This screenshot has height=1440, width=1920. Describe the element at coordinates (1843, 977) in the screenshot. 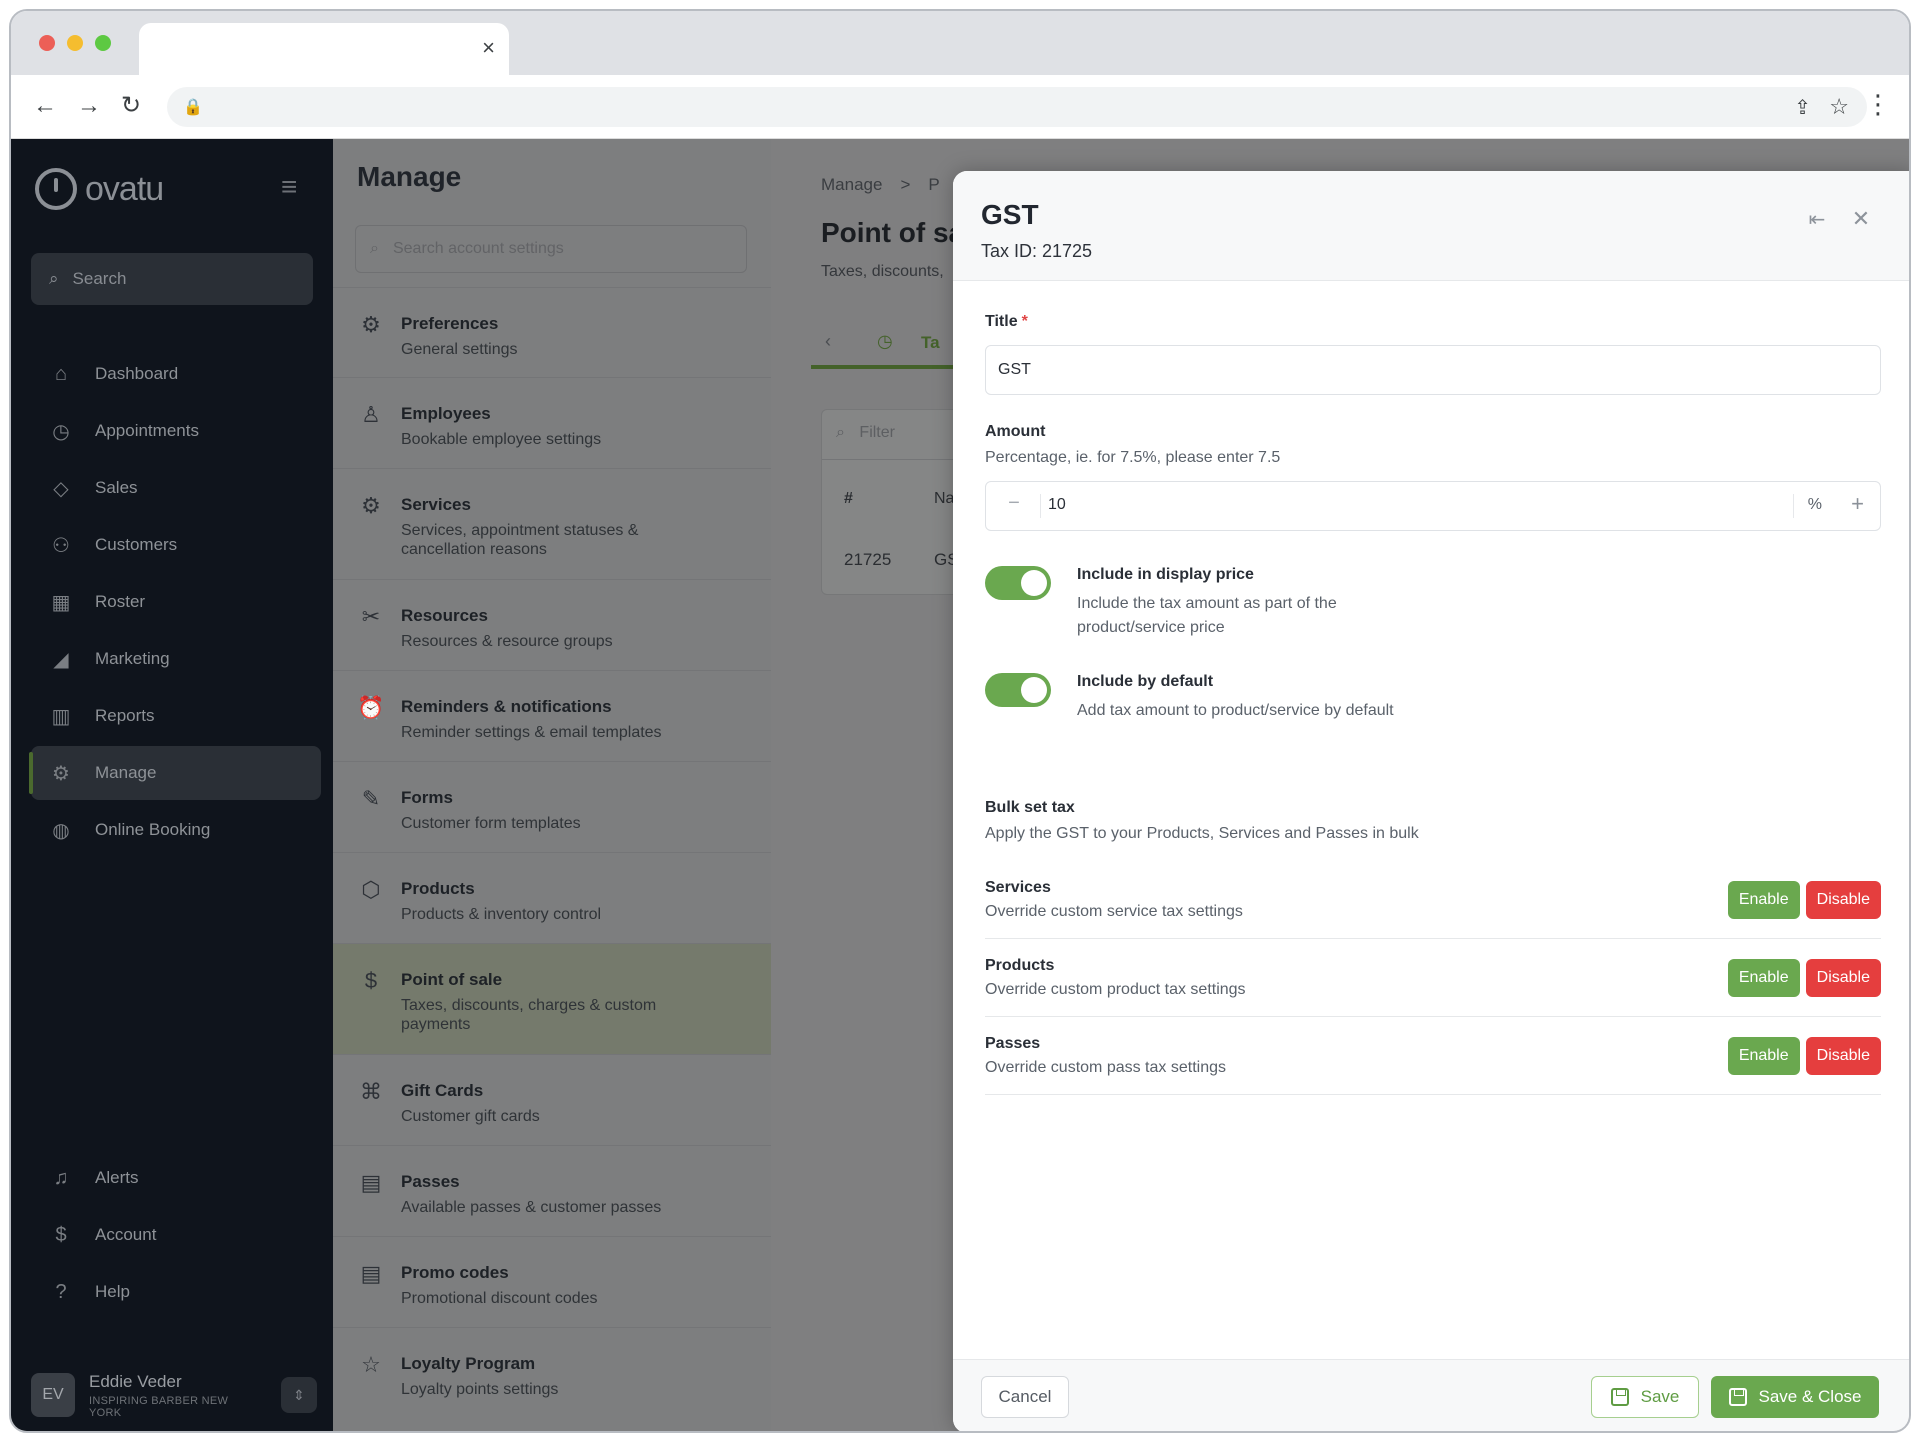

I see `disable-products-button: Disable` at that location.